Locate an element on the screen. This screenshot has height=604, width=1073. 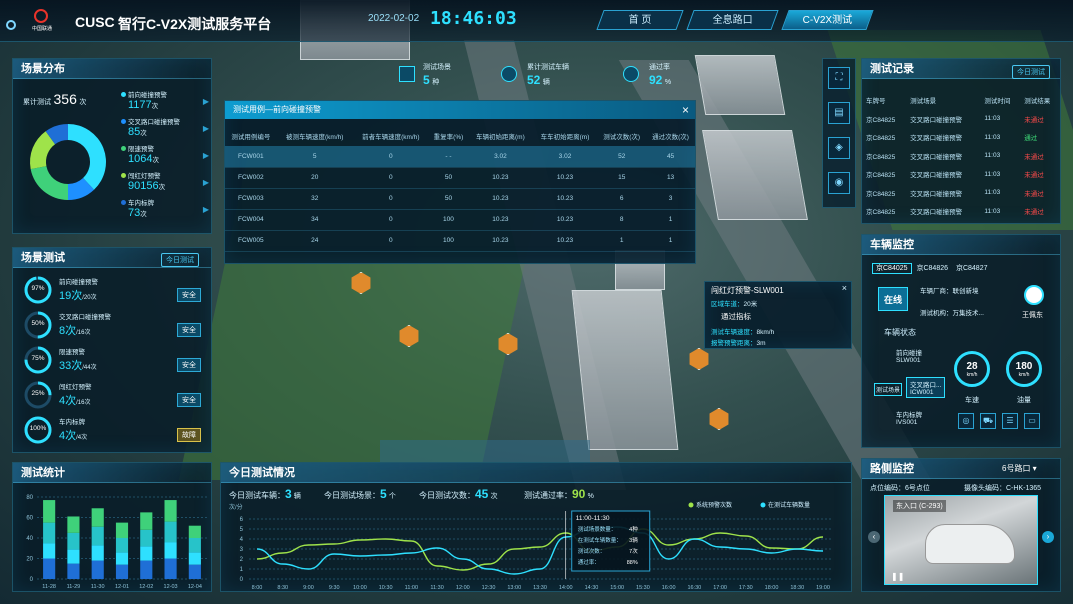
table-row: FCW001 5 0 - - 3.02 3.02 52 45 is located at coordinates (460, 156).